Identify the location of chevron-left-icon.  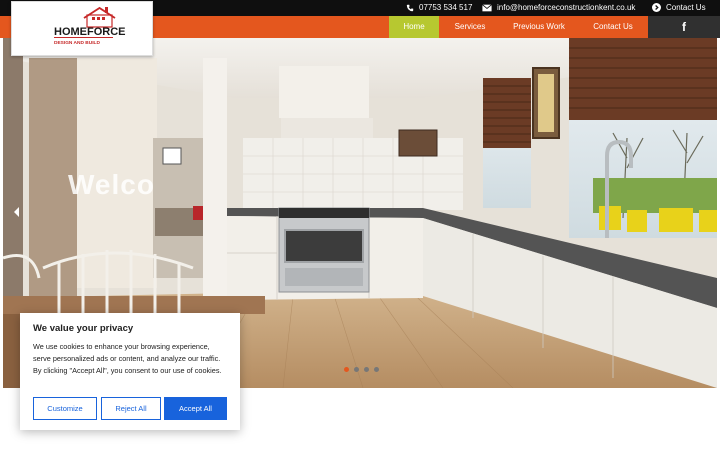
(16, 212).